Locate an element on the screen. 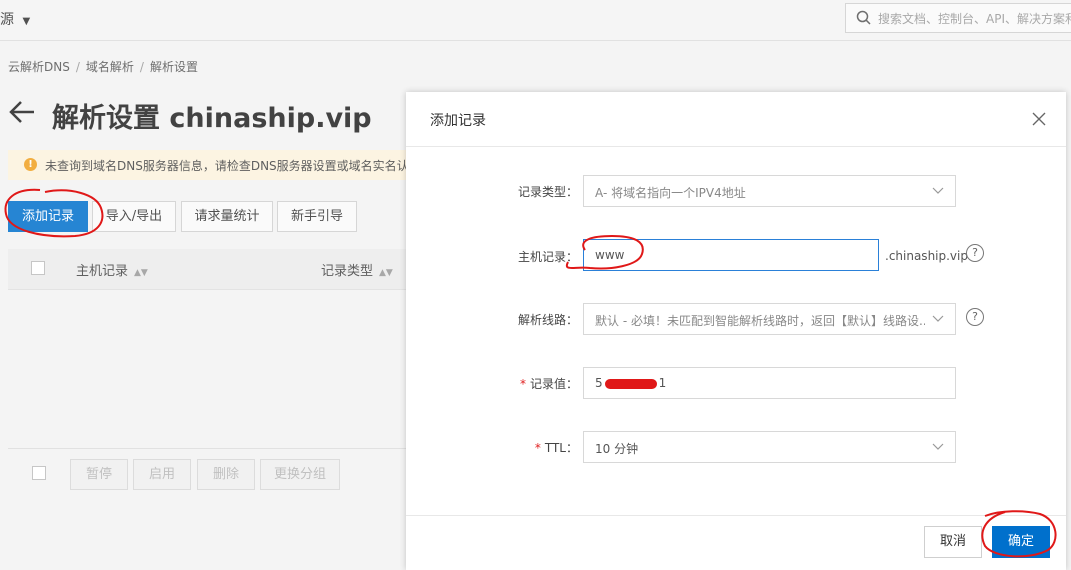 Image resolution: width=1071 pixels, height=570 pixels. resolution-line-label: 解析线路： is located at coordinates (547, 320).